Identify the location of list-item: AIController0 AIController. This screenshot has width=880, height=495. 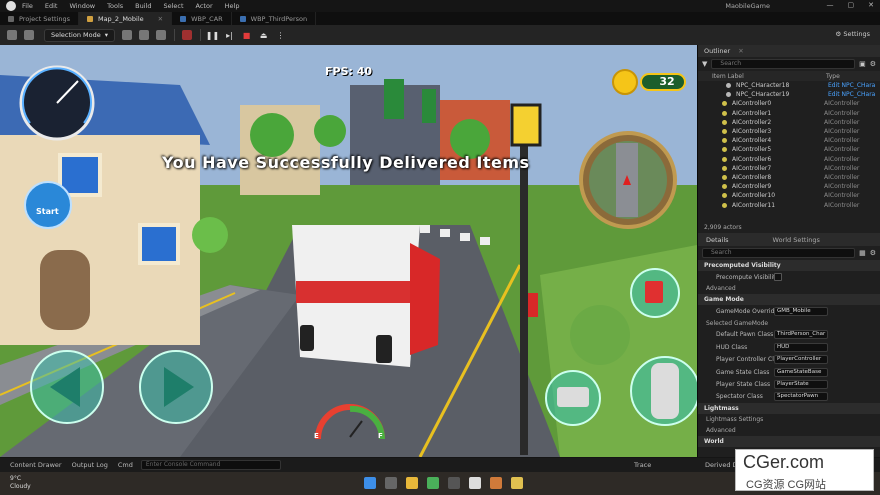
(789, 103).